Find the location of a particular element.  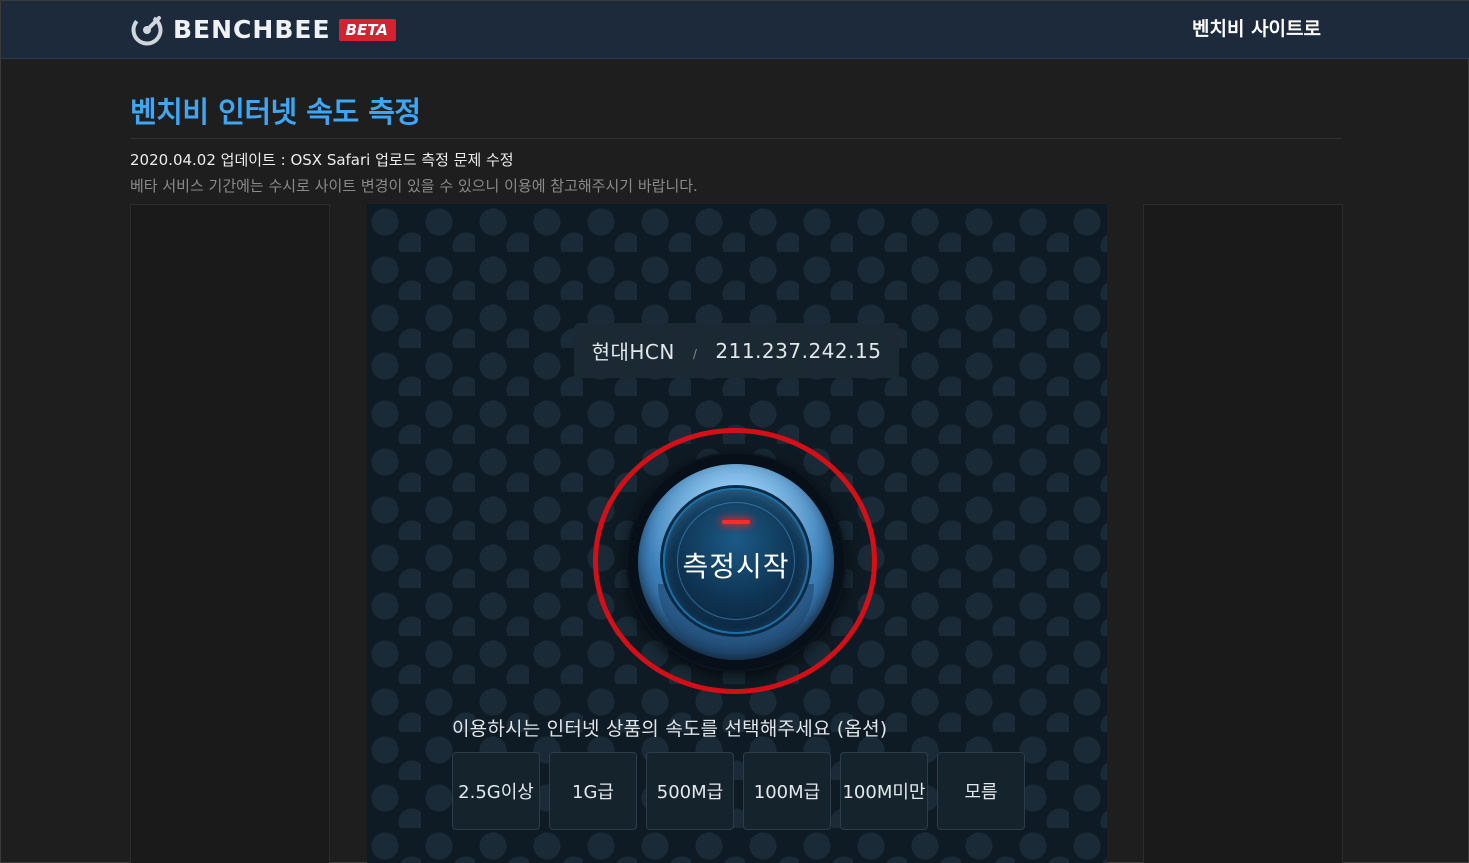

logo-wordmark: BENCHBEE is located at coordinates (252, 29).